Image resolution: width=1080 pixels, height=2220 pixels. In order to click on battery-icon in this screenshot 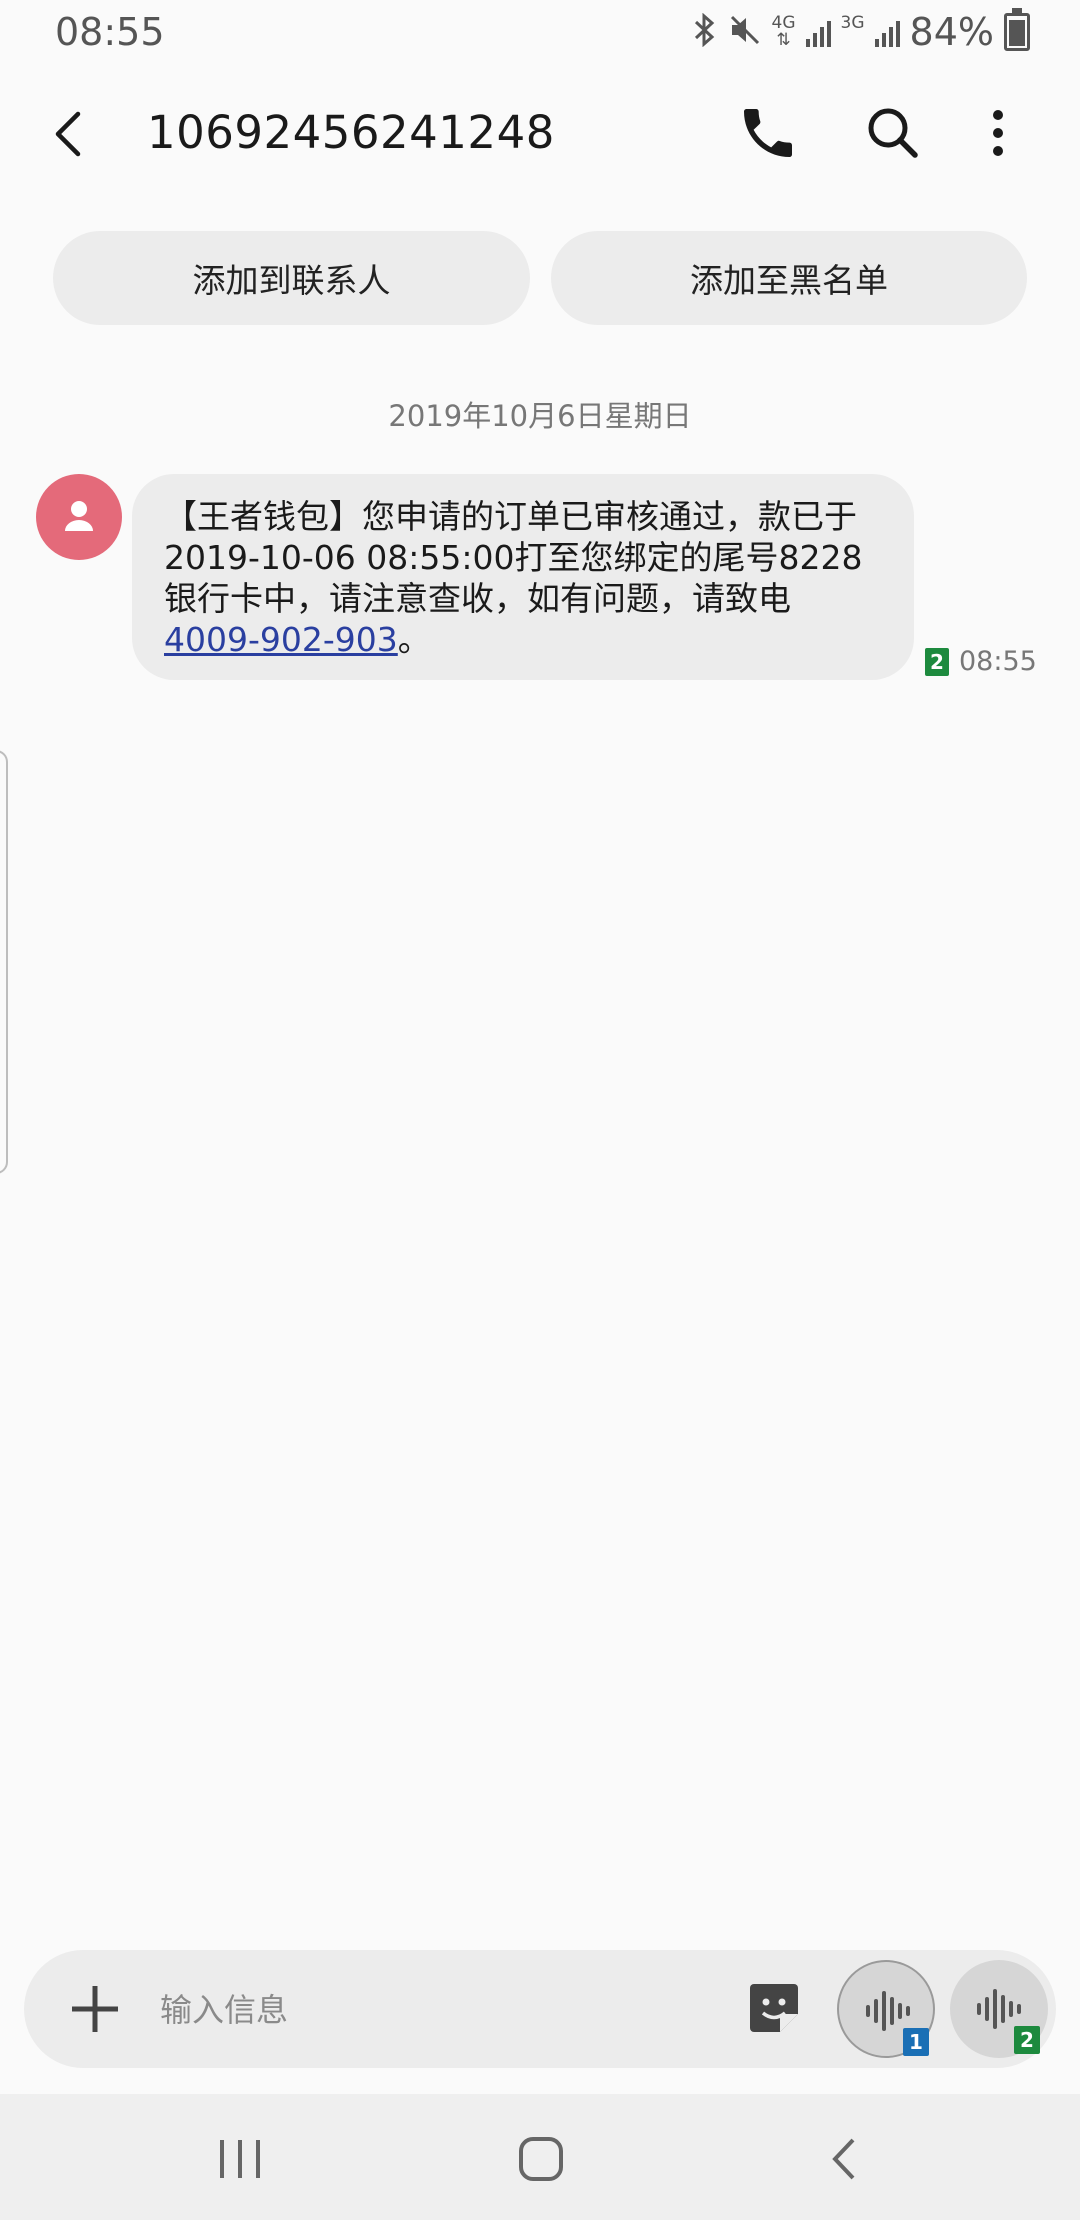, I will do `click(1017, 29)`.